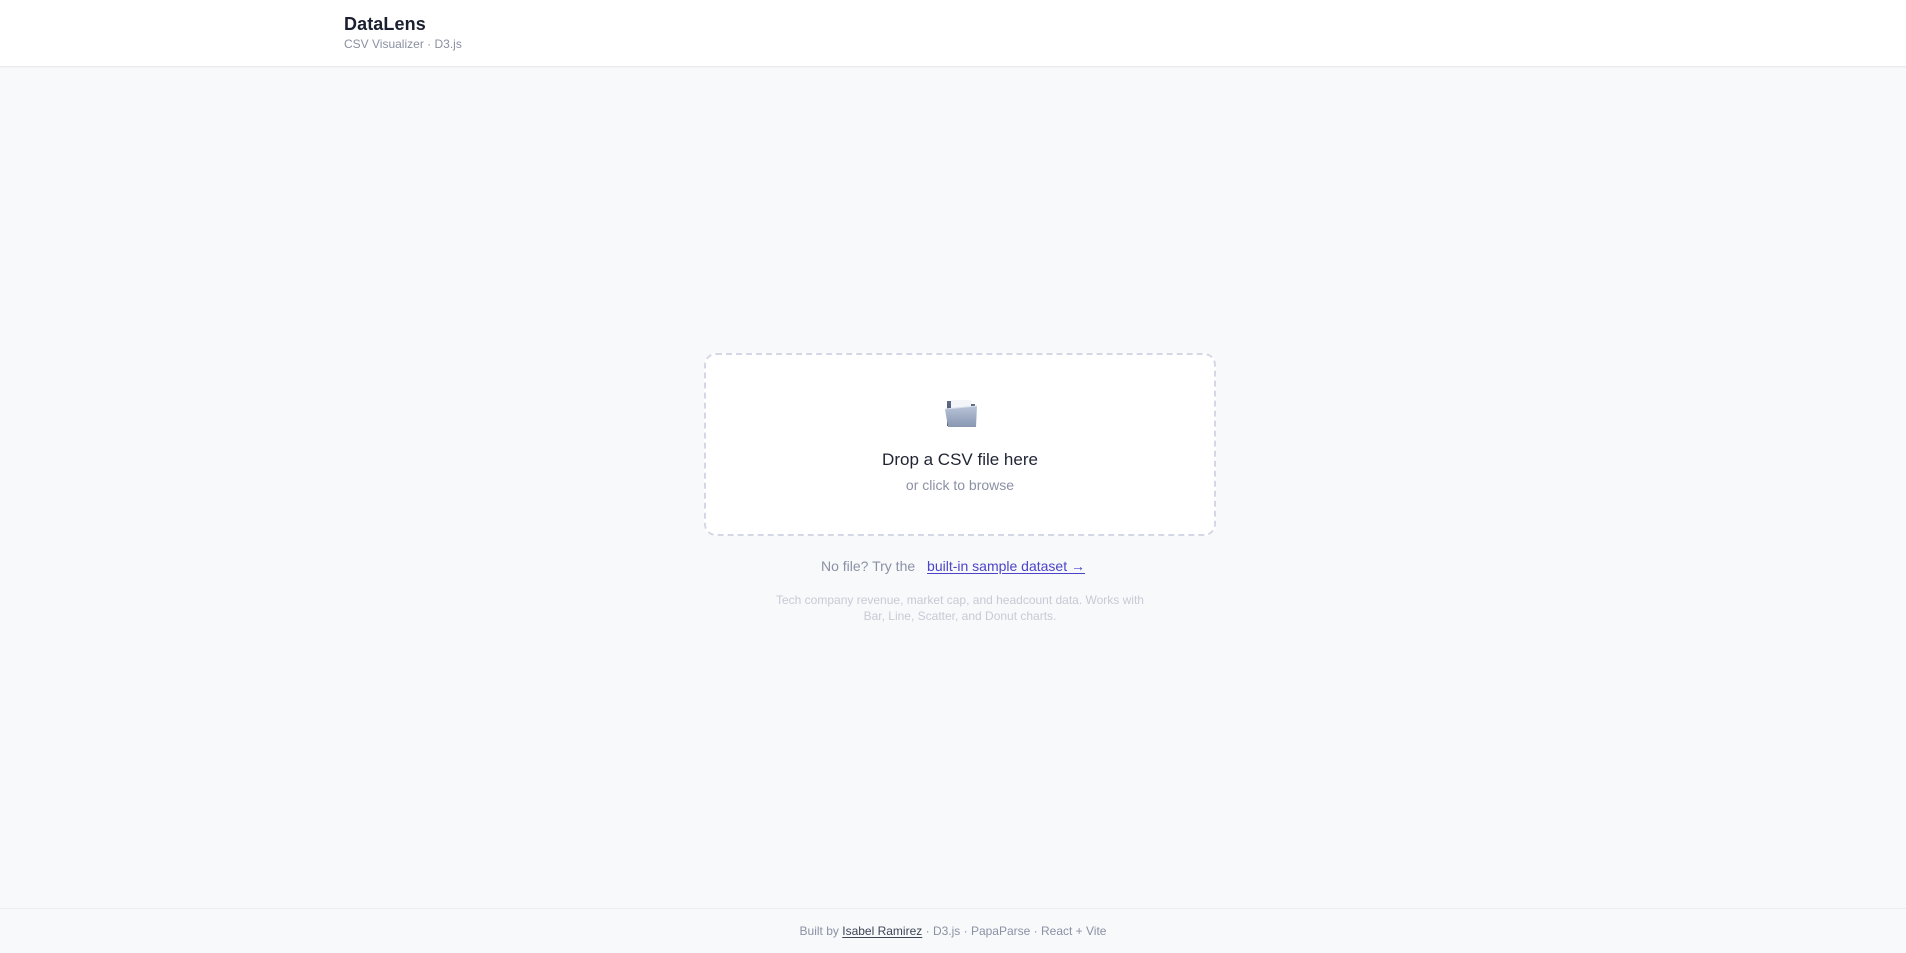  I want to click on footer-prefix: Built by, so click(819, 931).